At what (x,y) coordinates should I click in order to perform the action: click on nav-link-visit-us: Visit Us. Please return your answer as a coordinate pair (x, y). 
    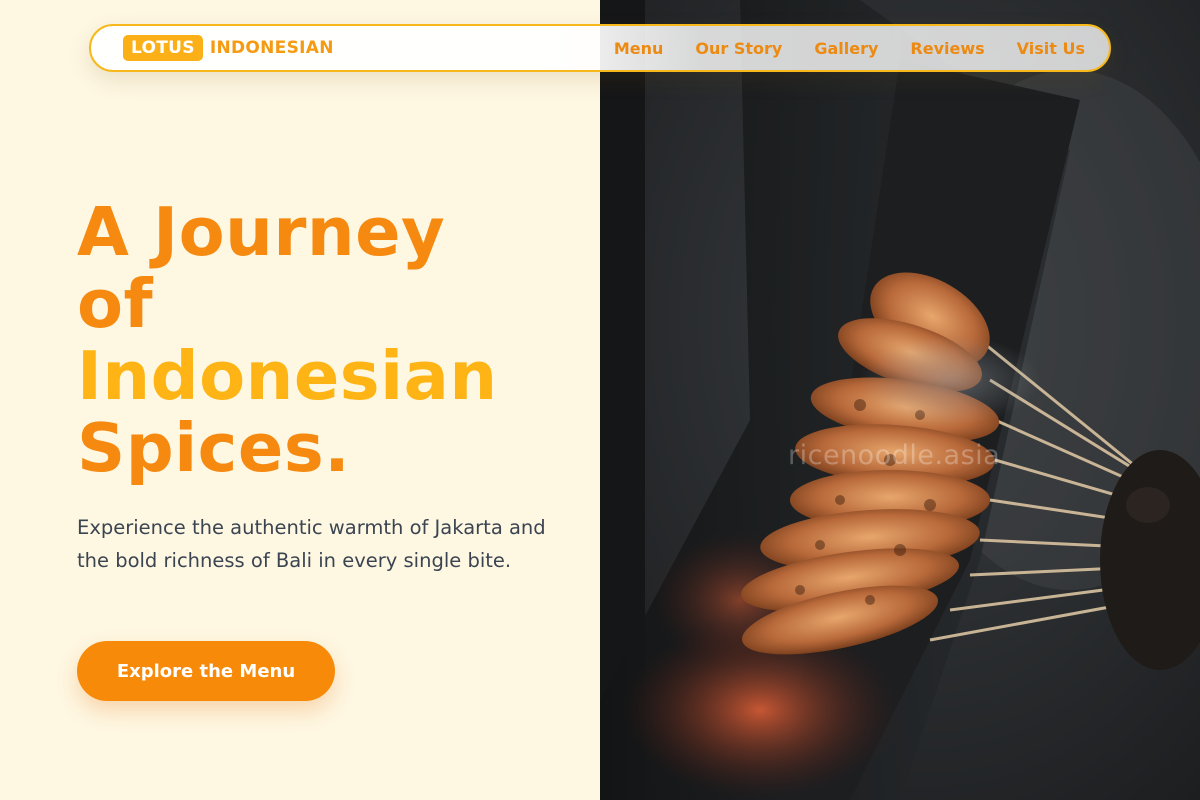
    Looking at the image, I should click on (1051, 48).